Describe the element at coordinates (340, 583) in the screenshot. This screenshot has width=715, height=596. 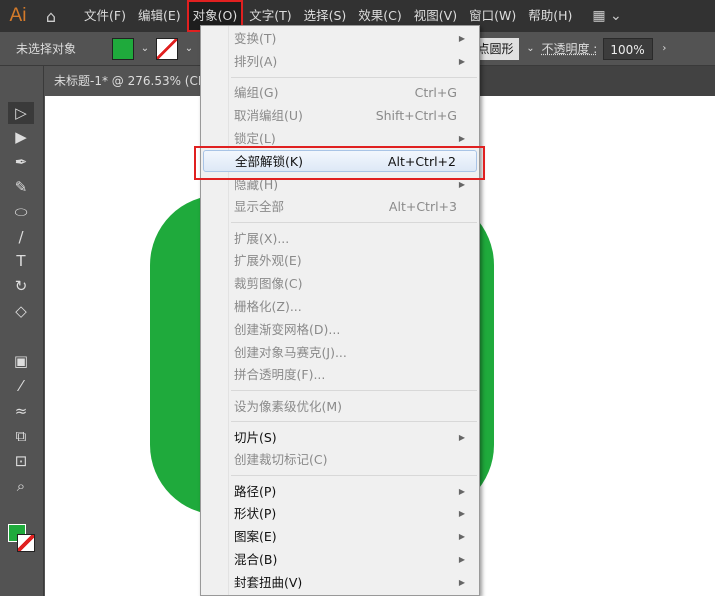
I see `menu-item: 封套扭曲(V) ▶` at that location.